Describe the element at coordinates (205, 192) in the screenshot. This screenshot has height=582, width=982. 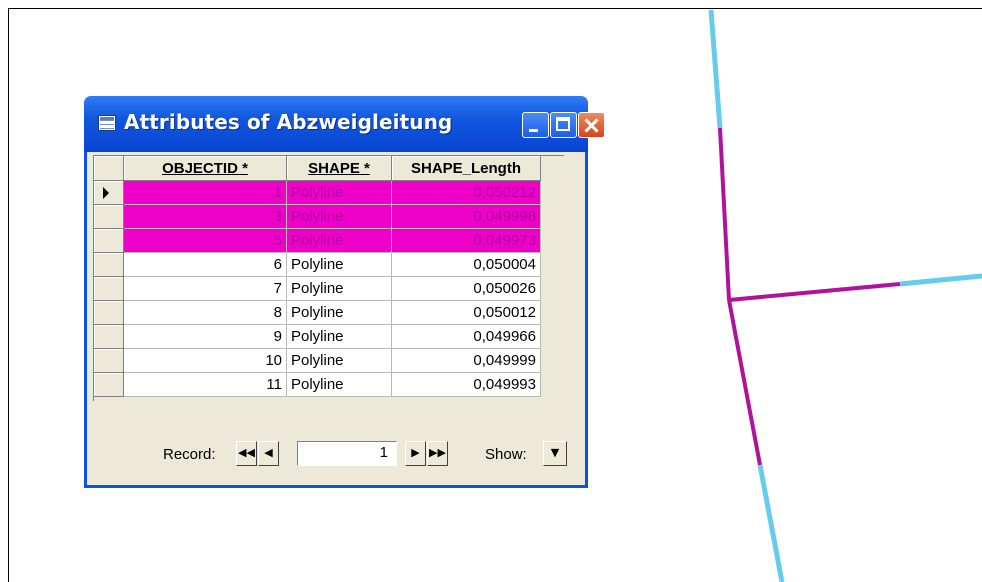
I see `cell-objectid: 1` at that location.